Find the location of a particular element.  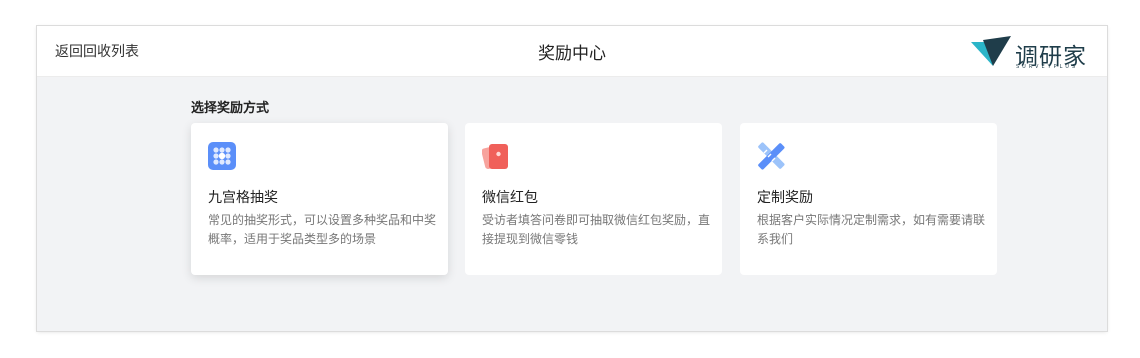

card-description: 根据客户实际情况定制需求，如有需要请联系我们 is located at coordinates (871, 229).